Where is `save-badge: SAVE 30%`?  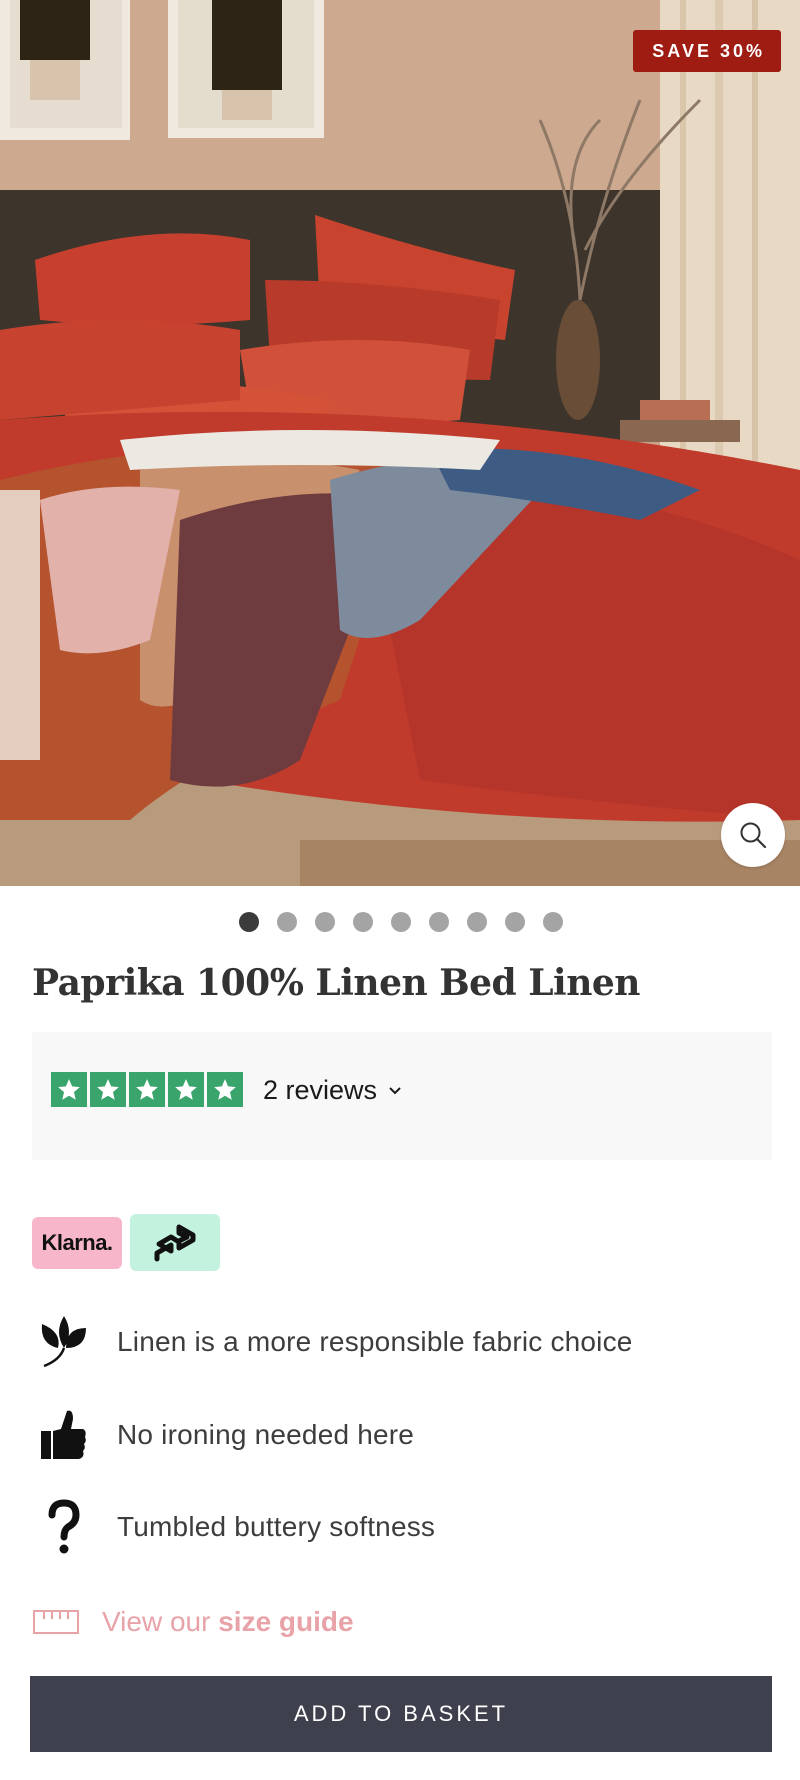 save-badge: SAVE 30% is located at coordinates (707, 51).